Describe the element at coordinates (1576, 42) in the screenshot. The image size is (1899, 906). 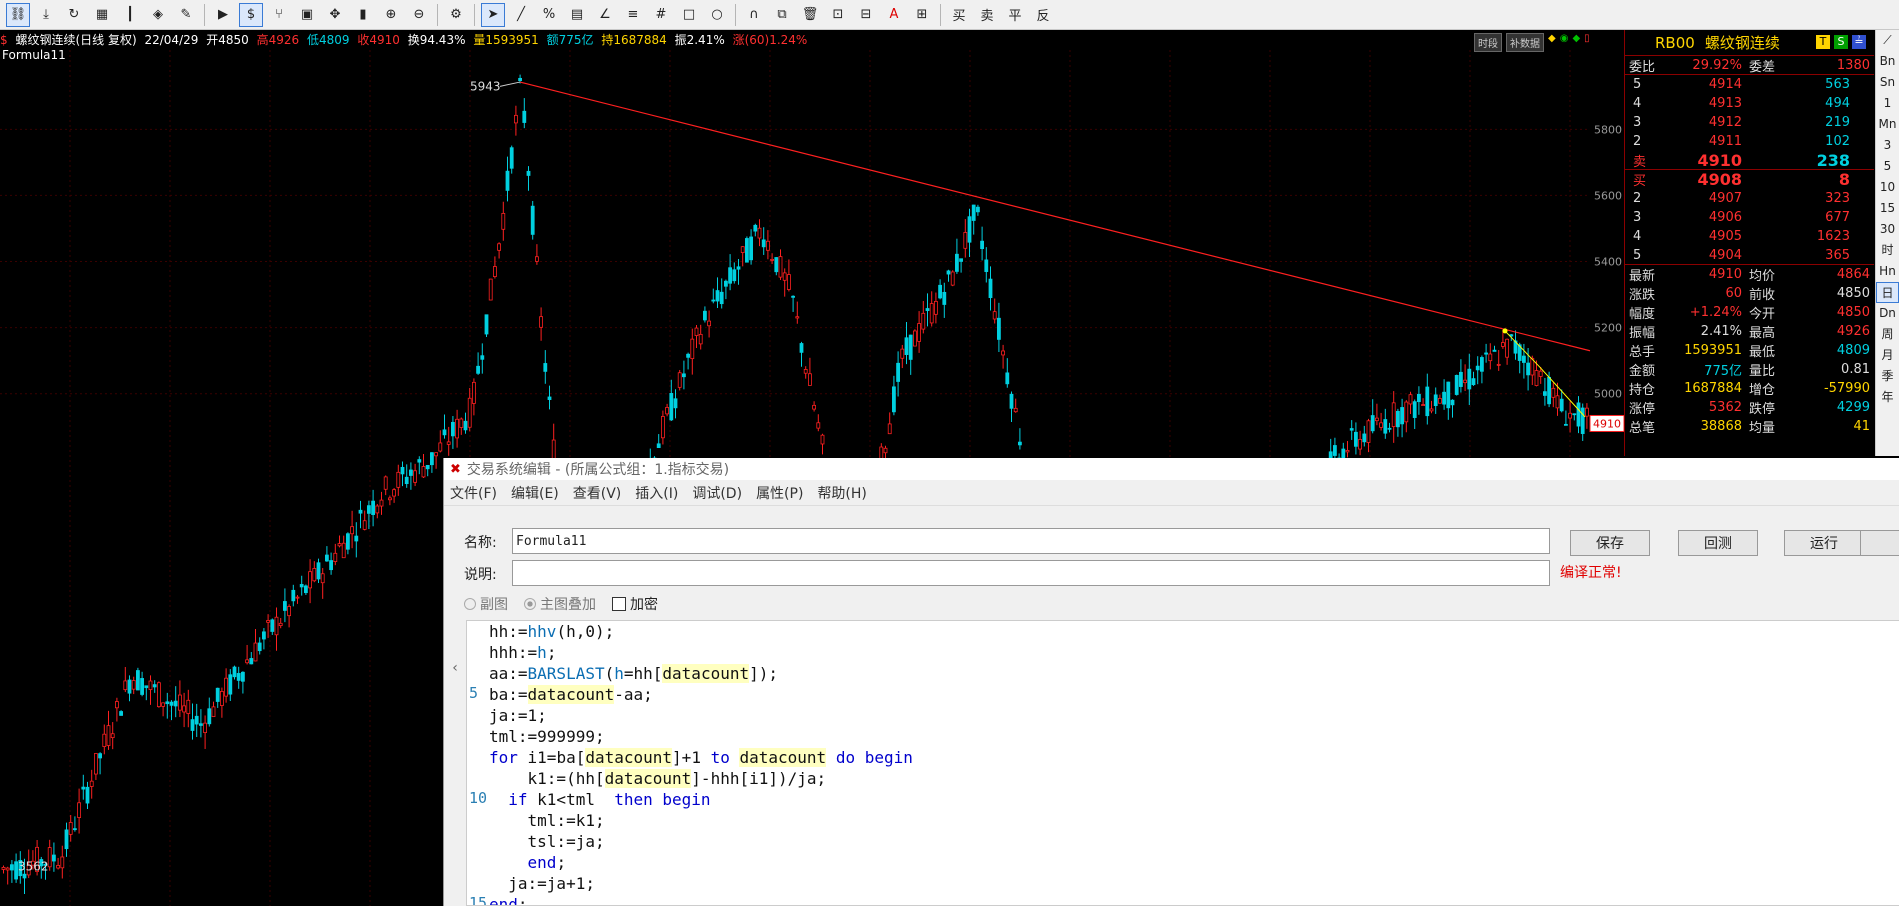
I see `leaf-icon: ◆` at that location.